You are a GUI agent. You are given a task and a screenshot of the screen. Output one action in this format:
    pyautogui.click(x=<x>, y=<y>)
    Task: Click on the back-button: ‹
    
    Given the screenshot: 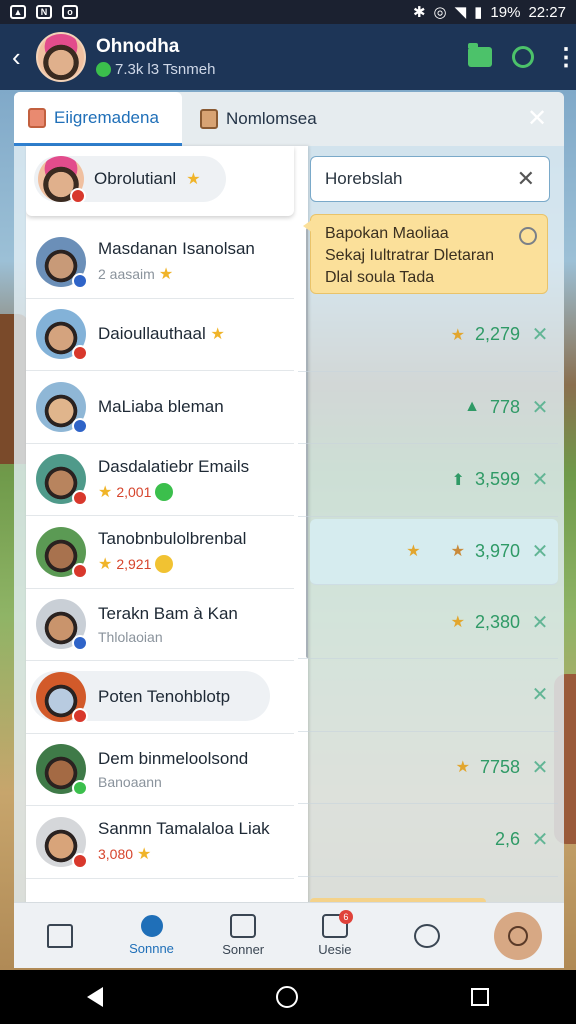 What is the action you would take?
    pyautogui.click(x=22, y=57)
    